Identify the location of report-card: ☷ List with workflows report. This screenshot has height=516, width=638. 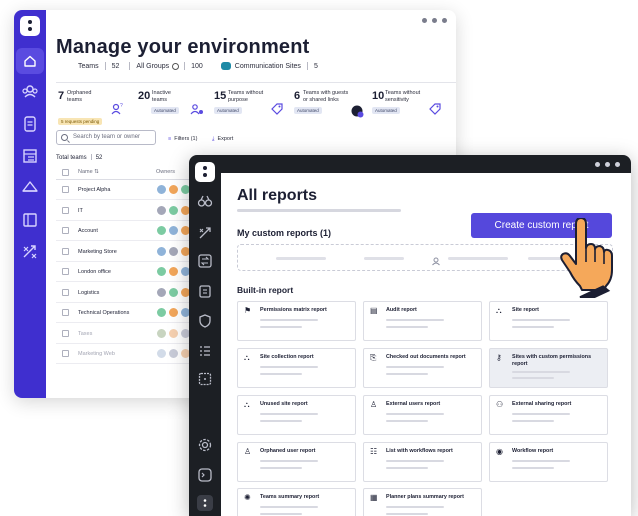
(422, 462).